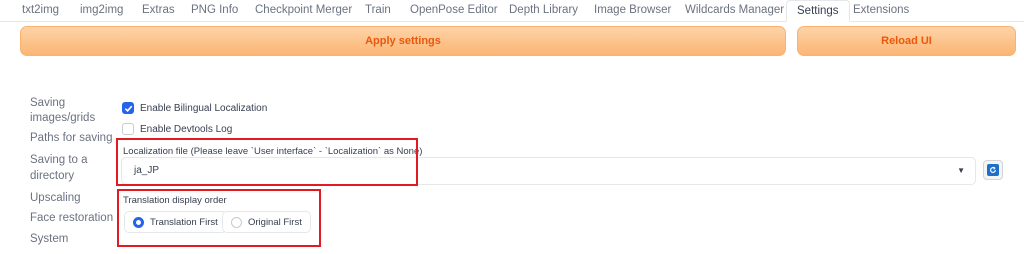 This screenshot has height=254, width=1024. I want to click on sidebar-item-directory: directory, so click(52, 176).